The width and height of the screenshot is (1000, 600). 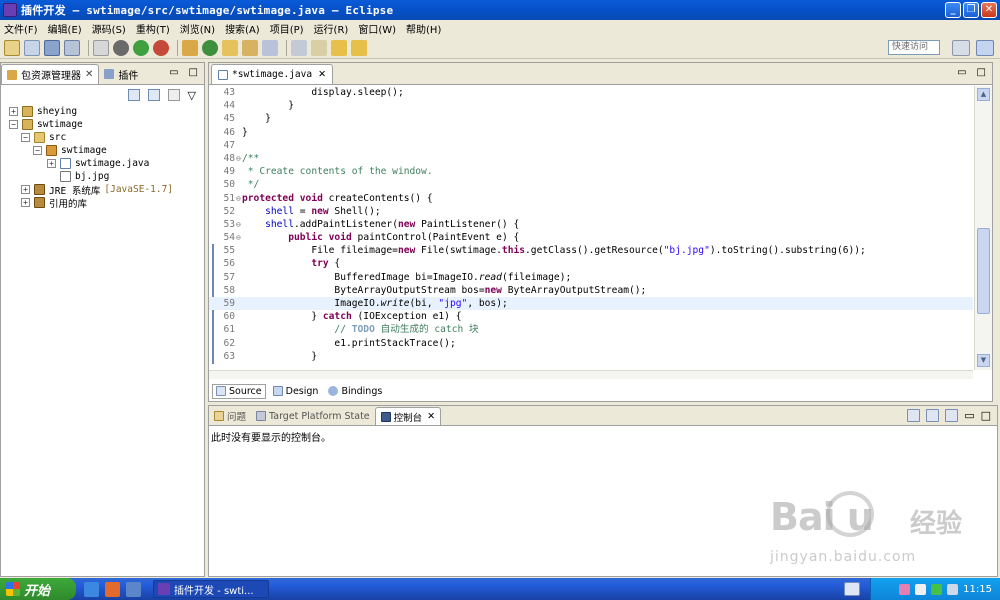 I want to click on tab-design: Design, so click(x=296, y=391).